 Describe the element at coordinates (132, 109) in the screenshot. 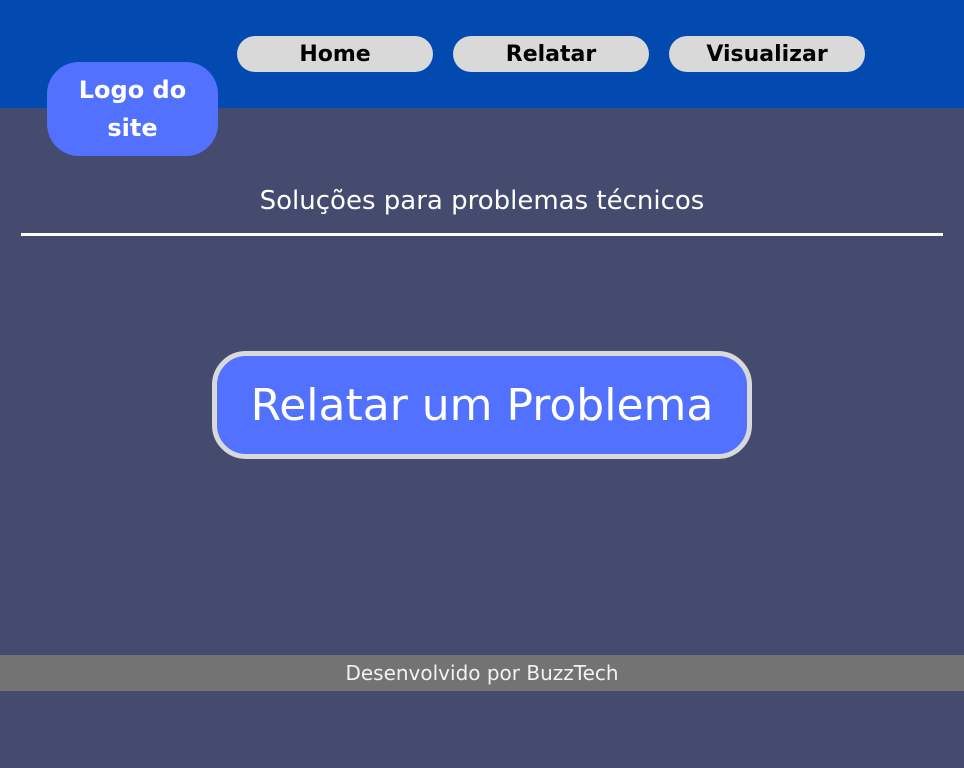

I see `site-logo: Logo do site` at that location.